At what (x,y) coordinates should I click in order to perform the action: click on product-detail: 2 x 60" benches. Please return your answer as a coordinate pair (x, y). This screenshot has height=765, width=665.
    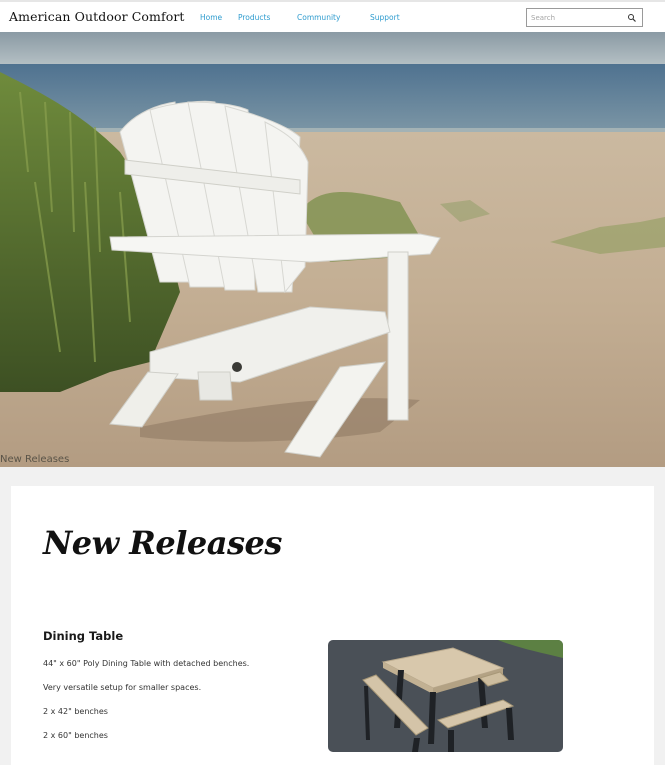
    Looking at the image, I should click on (75, 735).